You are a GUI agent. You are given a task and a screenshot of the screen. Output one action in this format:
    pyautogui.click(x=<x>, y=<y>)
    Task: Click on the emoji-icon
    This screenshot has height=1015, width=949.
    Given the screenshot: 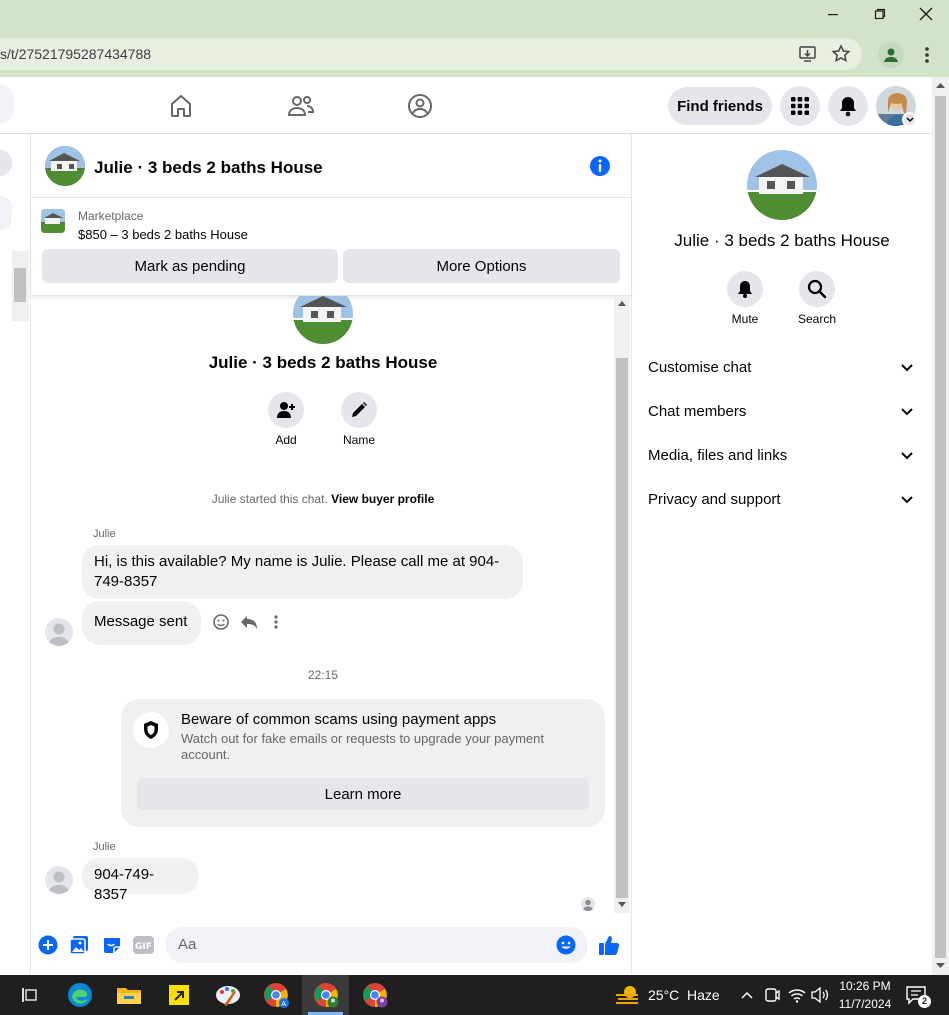 What is the action you would take?
    pyautogui.click(x=566, y=945)
    